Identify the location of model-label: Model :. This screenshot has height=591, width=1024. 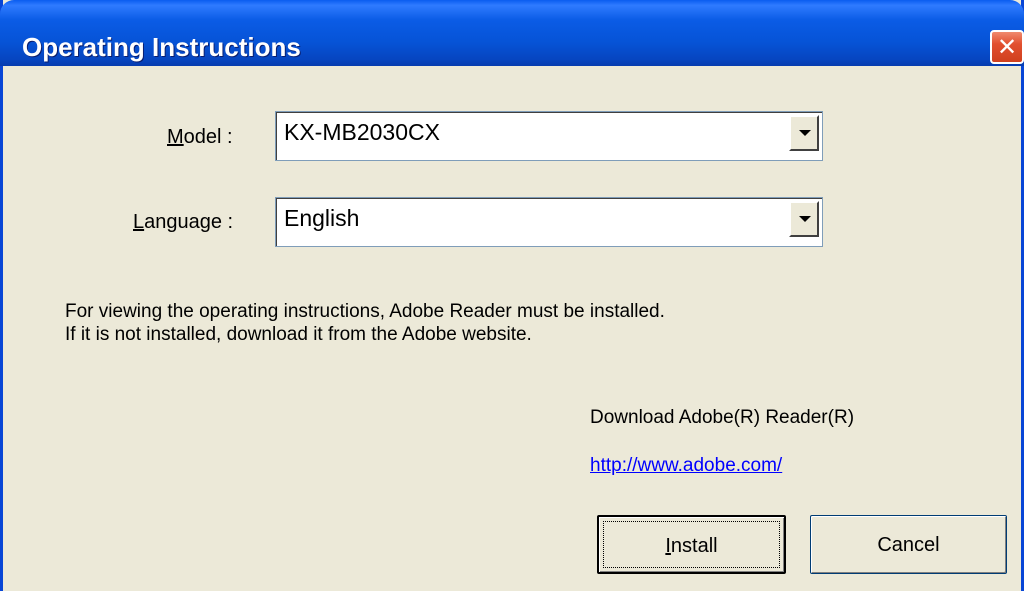
(200, 137).